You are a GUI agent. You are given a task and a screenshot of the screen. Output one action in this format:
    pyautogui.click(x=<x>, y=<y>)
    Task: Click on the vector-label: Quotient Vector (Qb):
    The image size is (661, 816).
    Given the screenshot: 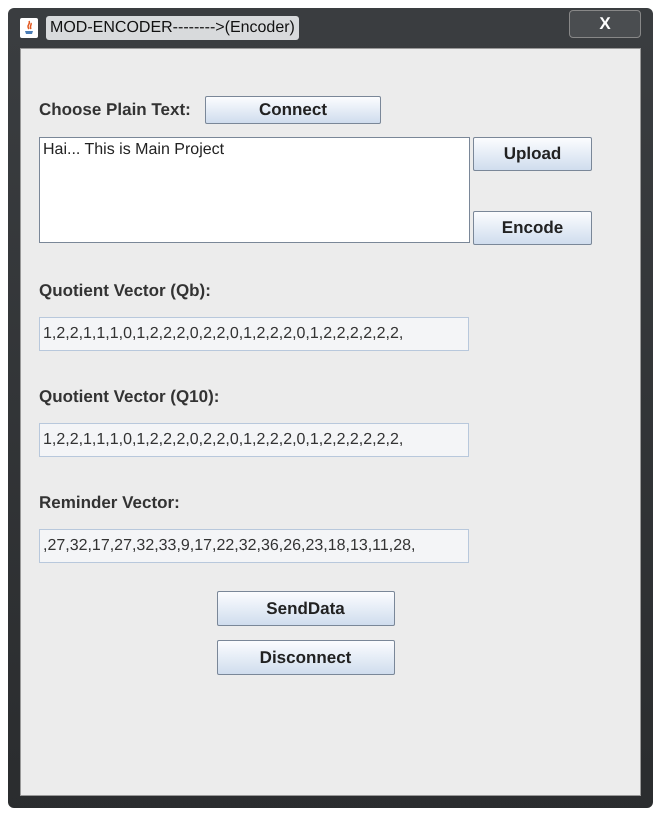 What is the action you would take?
    pyautogui.click(x=125, y=291)
    